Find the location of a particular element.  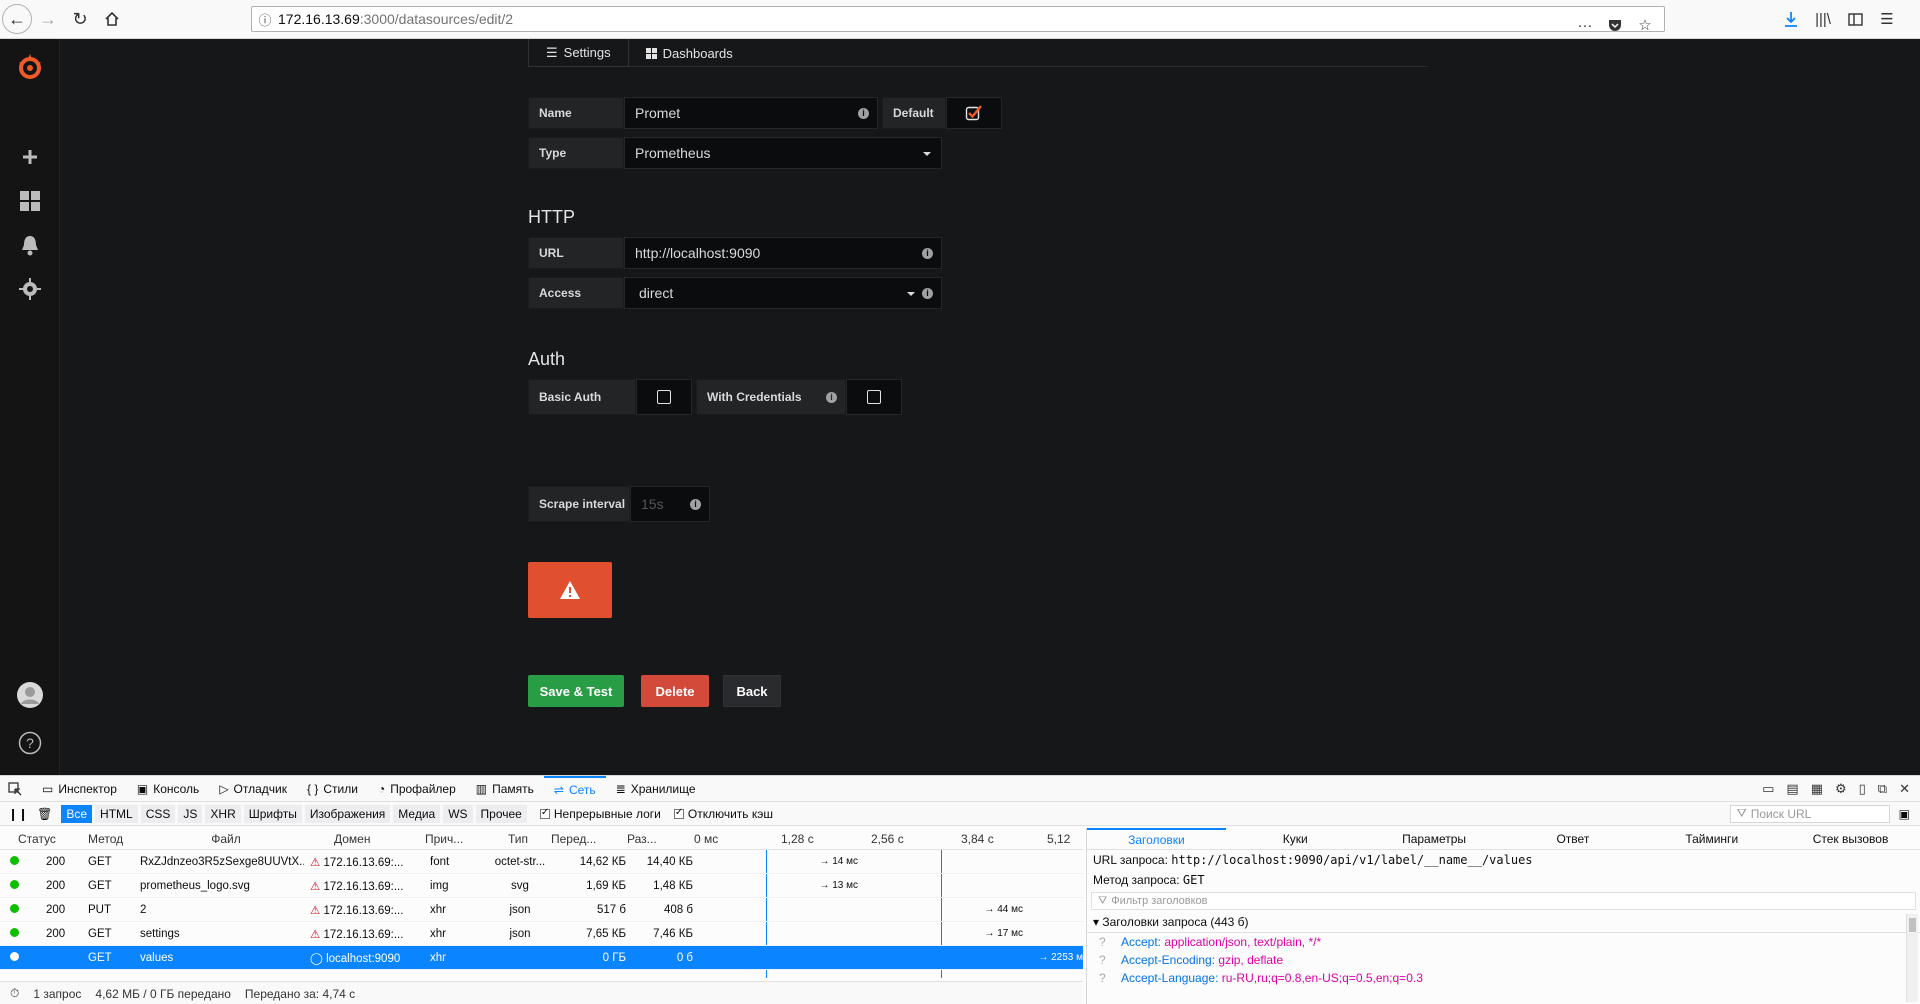

trash-icon: 🗑 is located at coordinates (44, 814).